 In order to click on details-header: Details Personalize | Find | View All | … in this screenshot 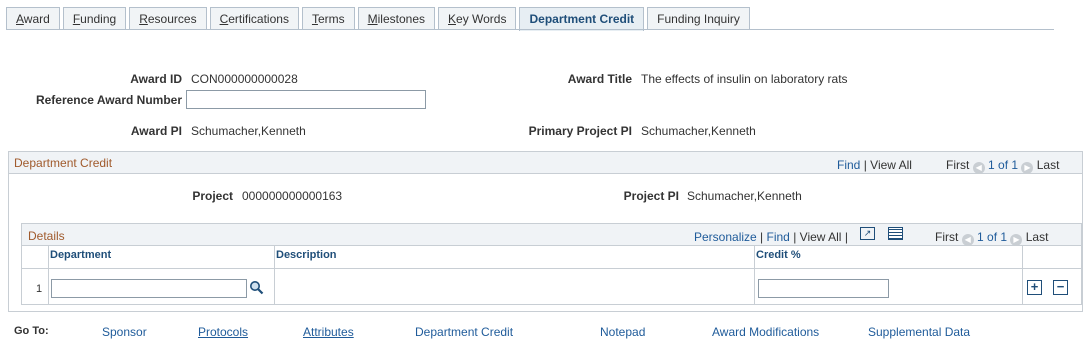, I will do `click(551, 235)`.